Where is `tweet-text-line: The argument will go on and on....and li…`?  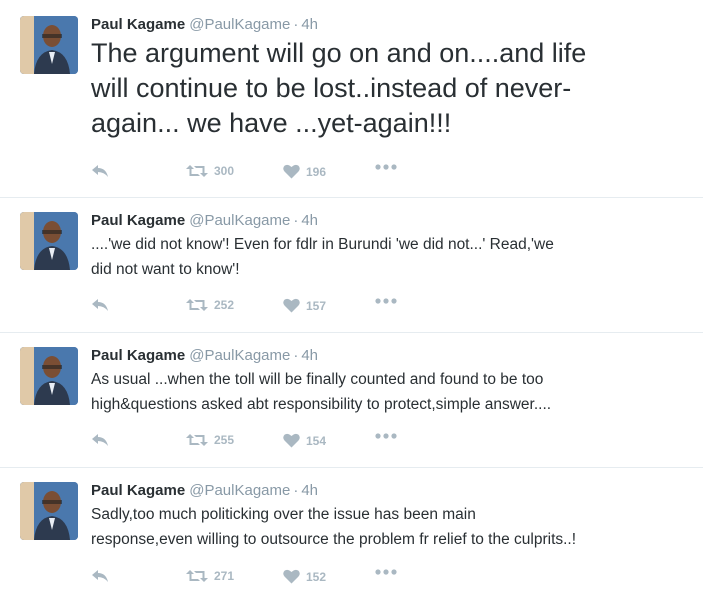 tweet-text-line: The argument will go on and on....and li… is located at coordinates (339, 53).